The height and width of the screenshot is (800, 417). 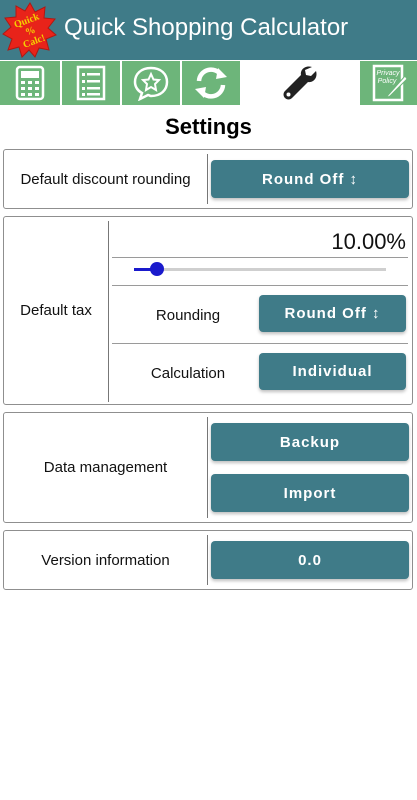 I want to click on list-icon, so click(x=91, y=83).